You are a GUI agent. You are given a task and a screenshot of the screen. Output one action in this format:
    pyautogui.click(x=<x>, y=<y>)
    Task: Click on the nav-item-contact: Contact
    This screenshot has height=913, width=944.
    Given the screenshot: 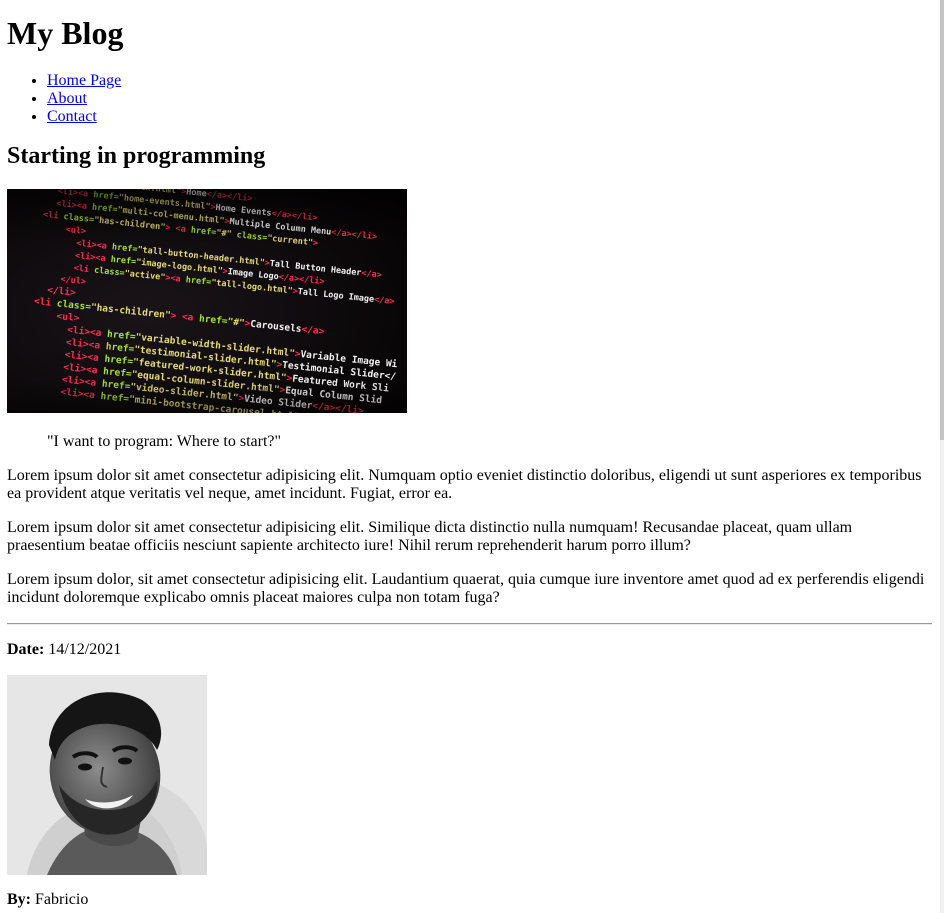 What is the action you would take?
    pyautogui.click(x=489, y=117)
    